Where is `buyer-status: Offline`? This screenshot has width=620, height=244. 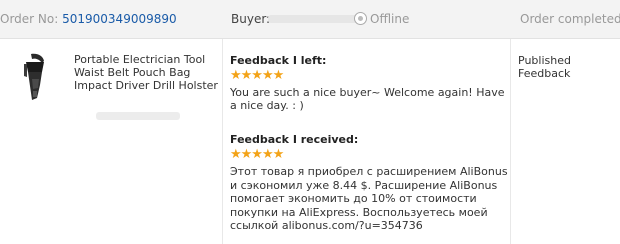 buyer-status: Offline is located at coordinates (381, 19).